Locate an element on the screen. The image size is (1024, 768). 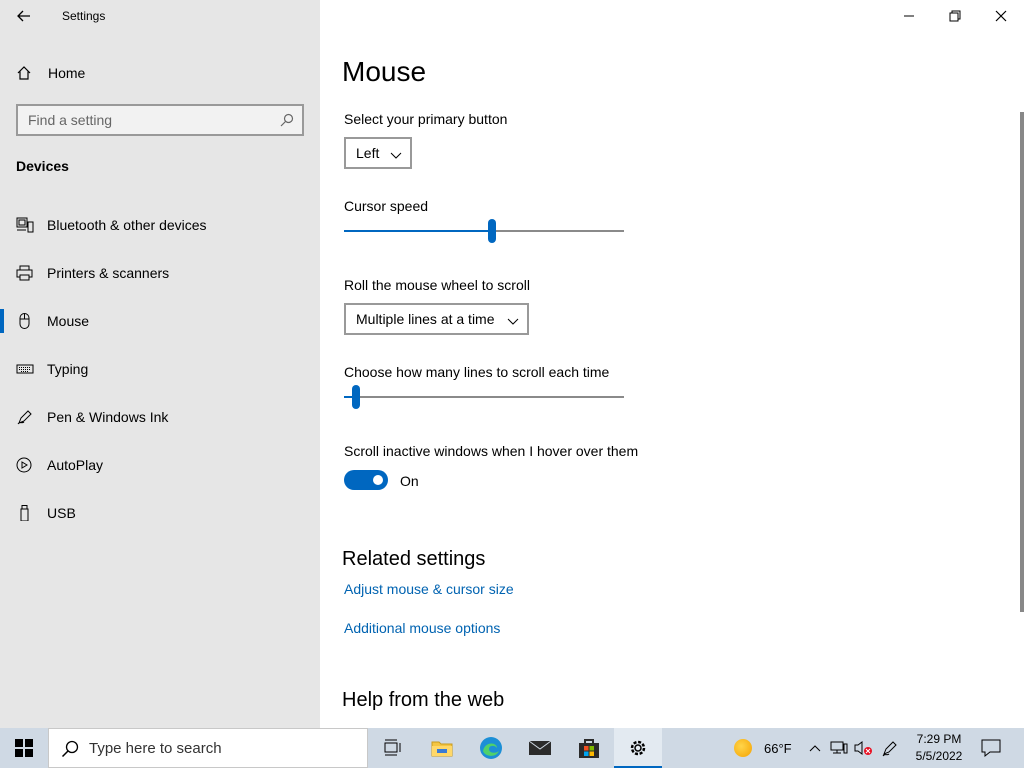
task-view-icon is located at coordinates (392, 748).